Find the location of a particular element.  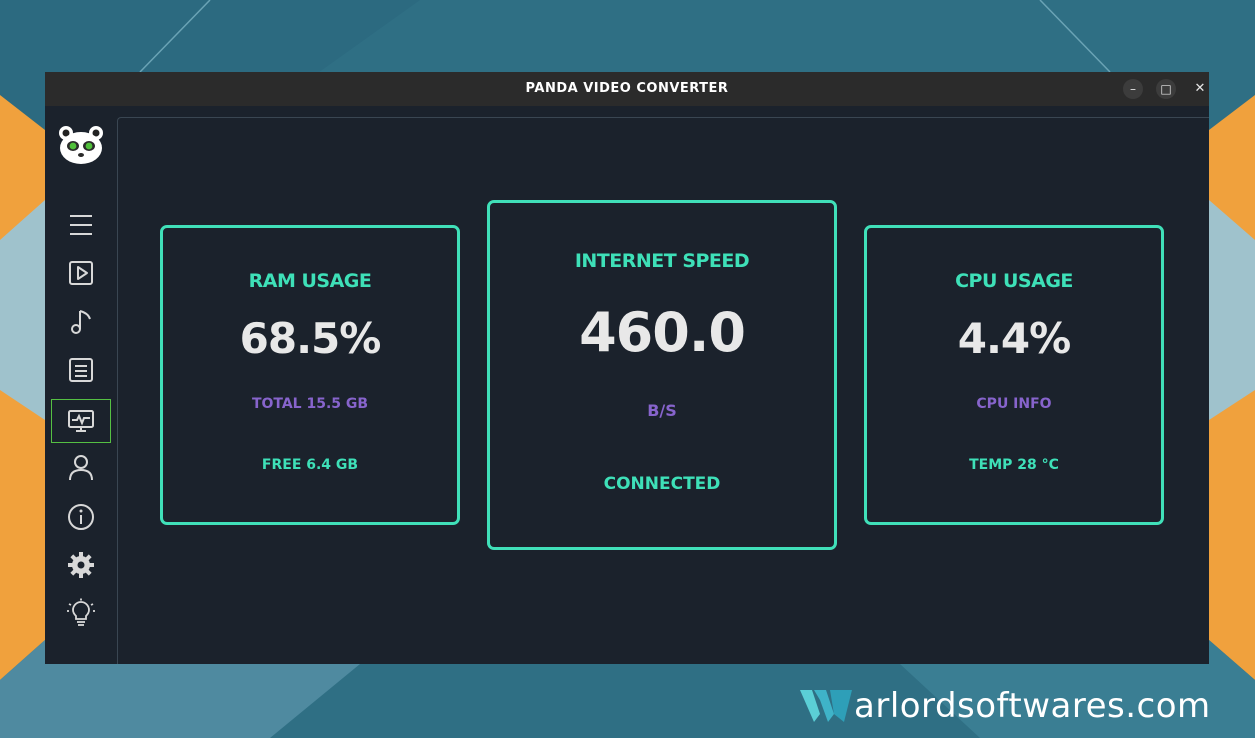

gear-icon is located at coordinates (81, 565).